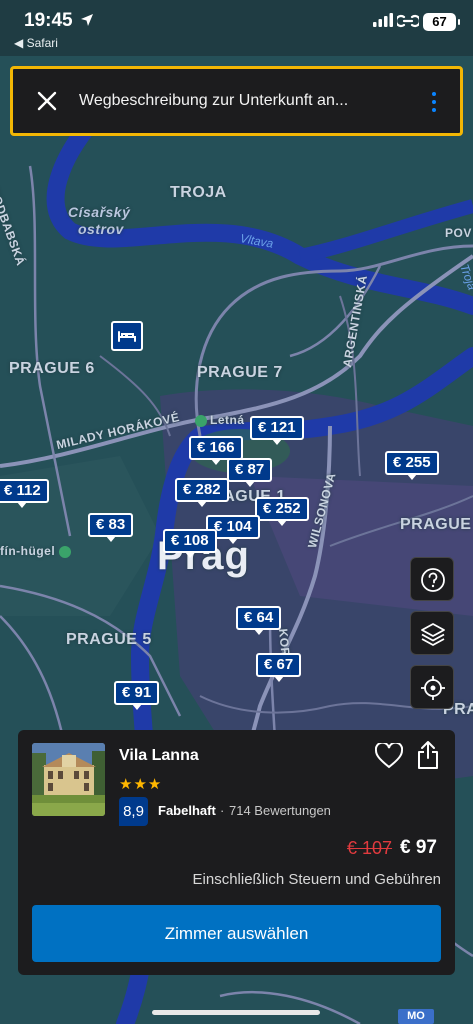 The width and height of the screenshot is (473, 1024). Describe the element at coordinates (408, 21) in the screenshot. I see `hotspot-link-icon` at that location.